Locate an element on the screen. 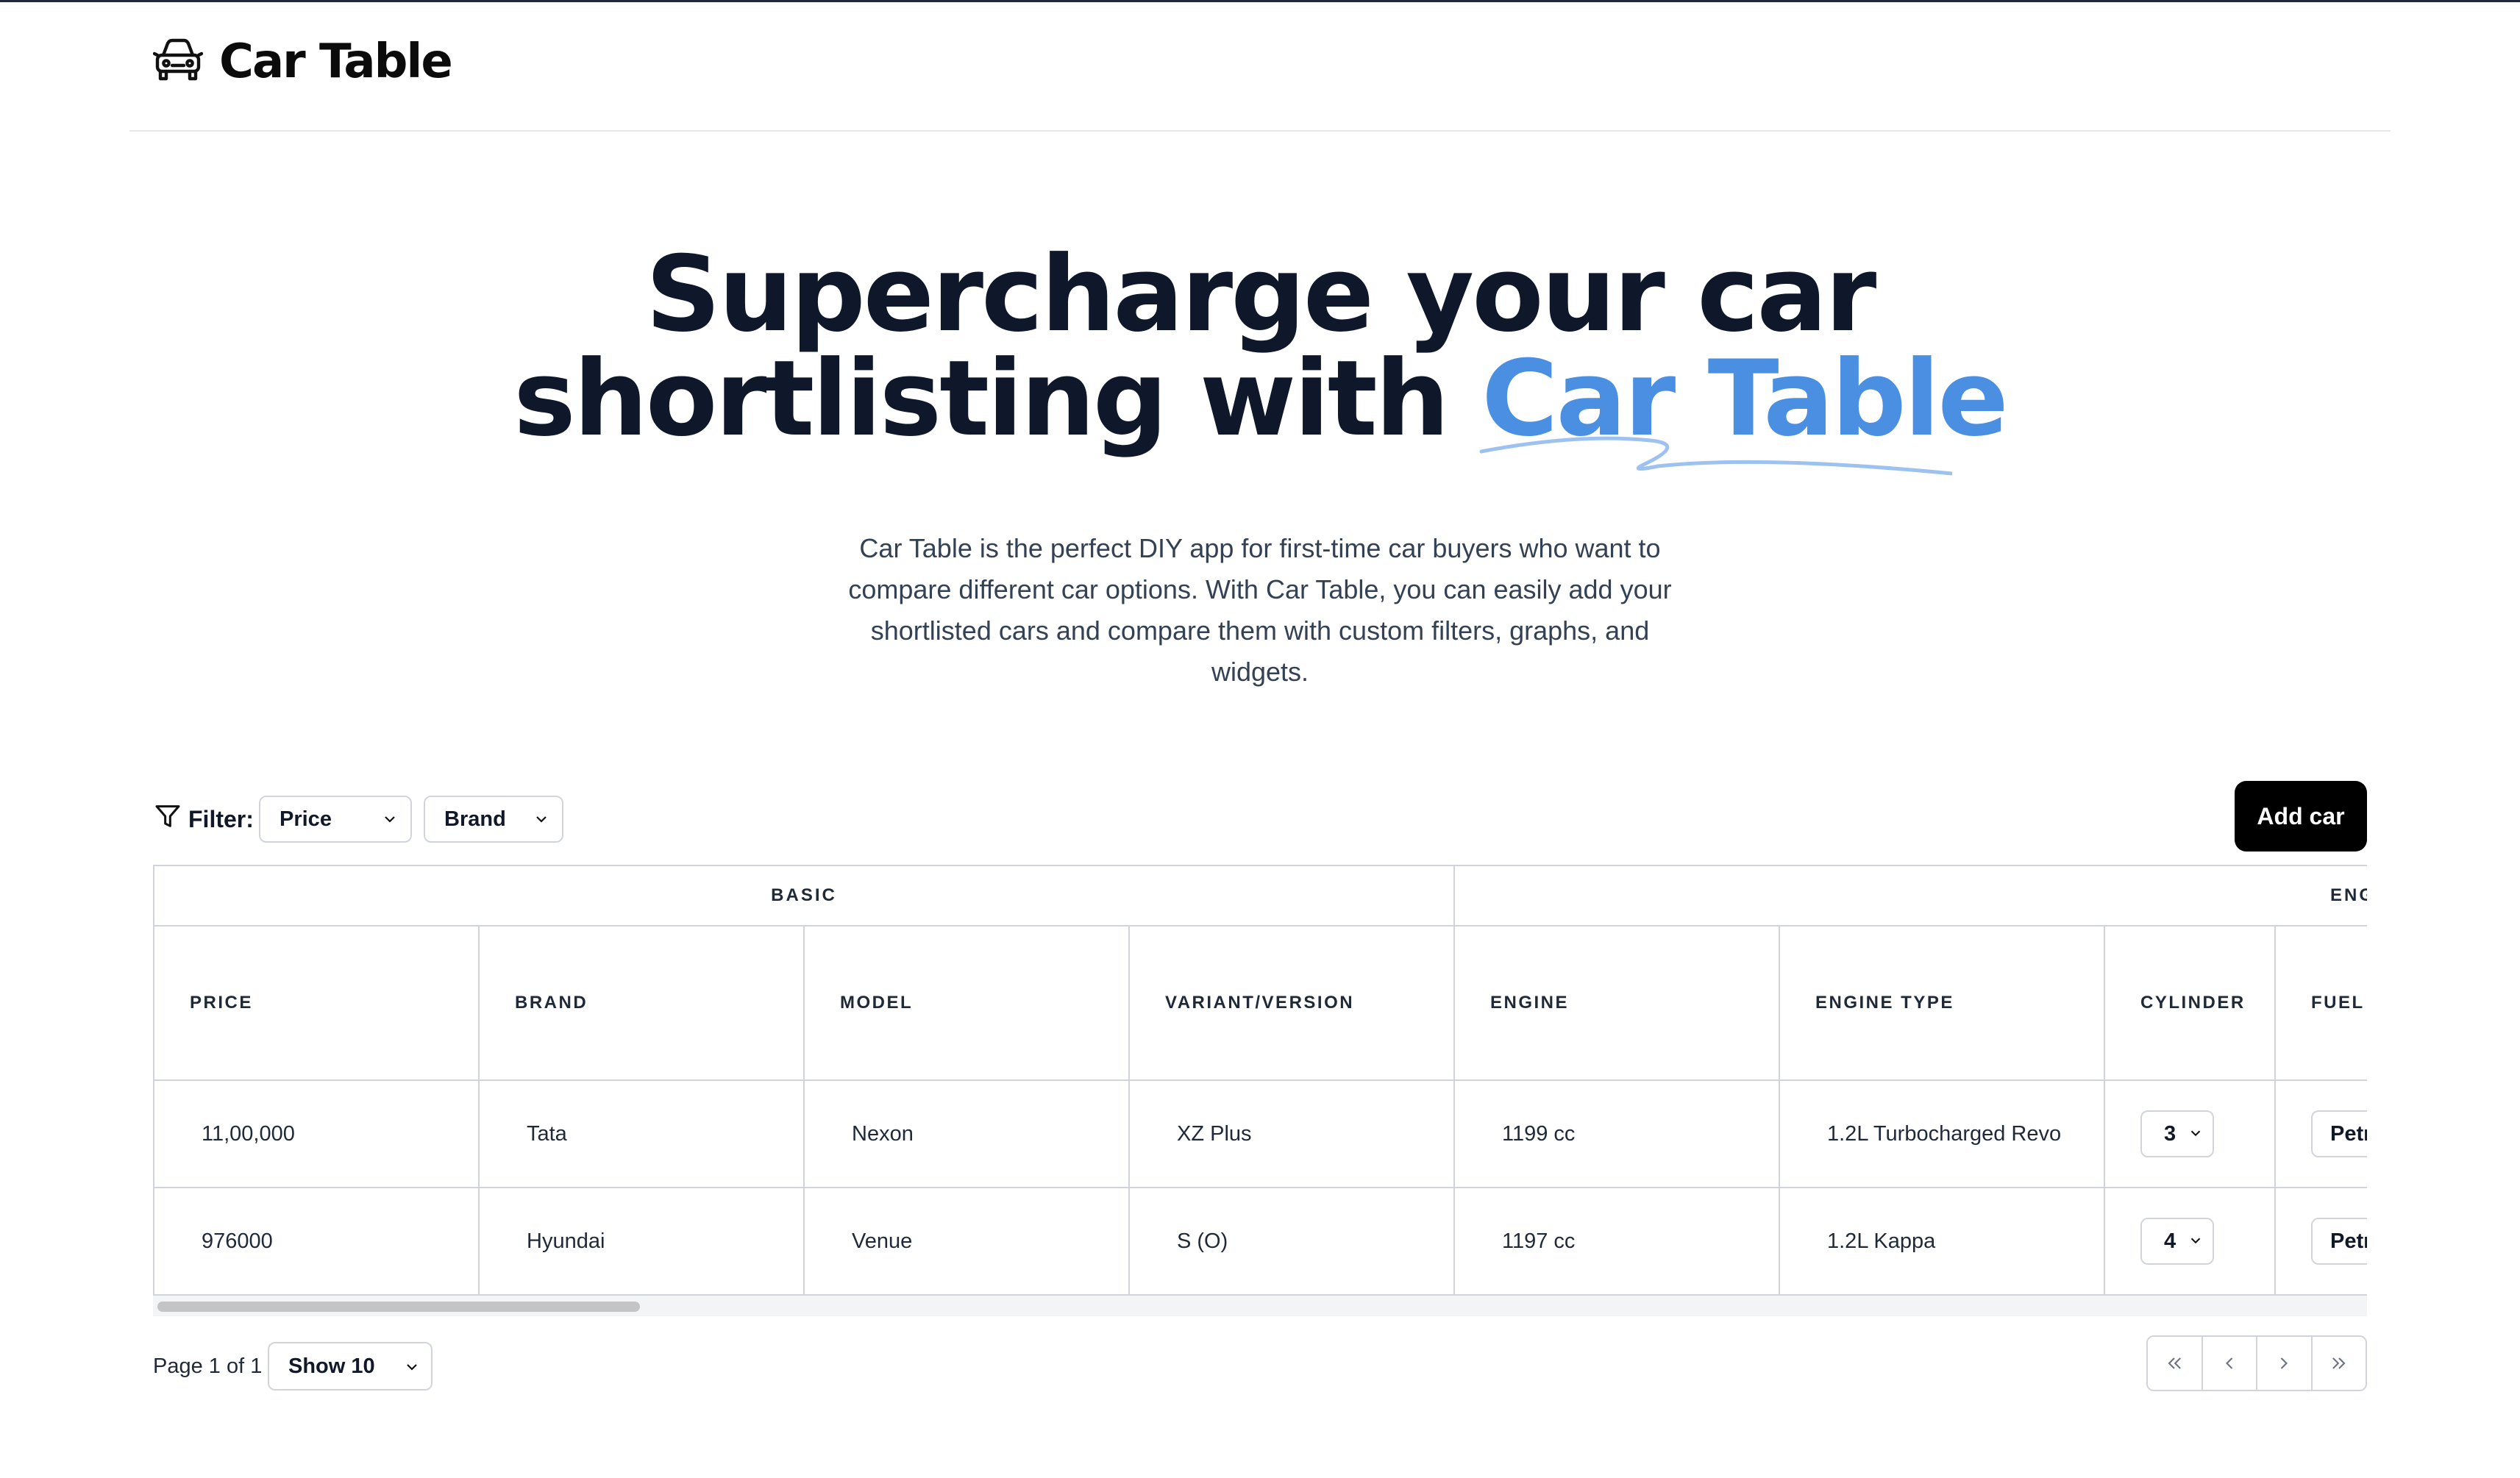 The height and width of the screenshot is (1478, 2520). table-cell-engine-type: 1.2L Turbocharged Revo is located at coordinates (1942, 1134).